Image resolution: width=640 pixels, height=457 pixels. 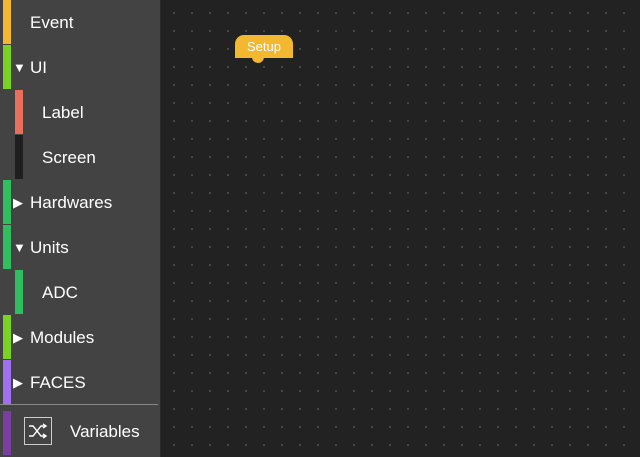 I want to click on category-label: Modules, so click(x=62, y=337).